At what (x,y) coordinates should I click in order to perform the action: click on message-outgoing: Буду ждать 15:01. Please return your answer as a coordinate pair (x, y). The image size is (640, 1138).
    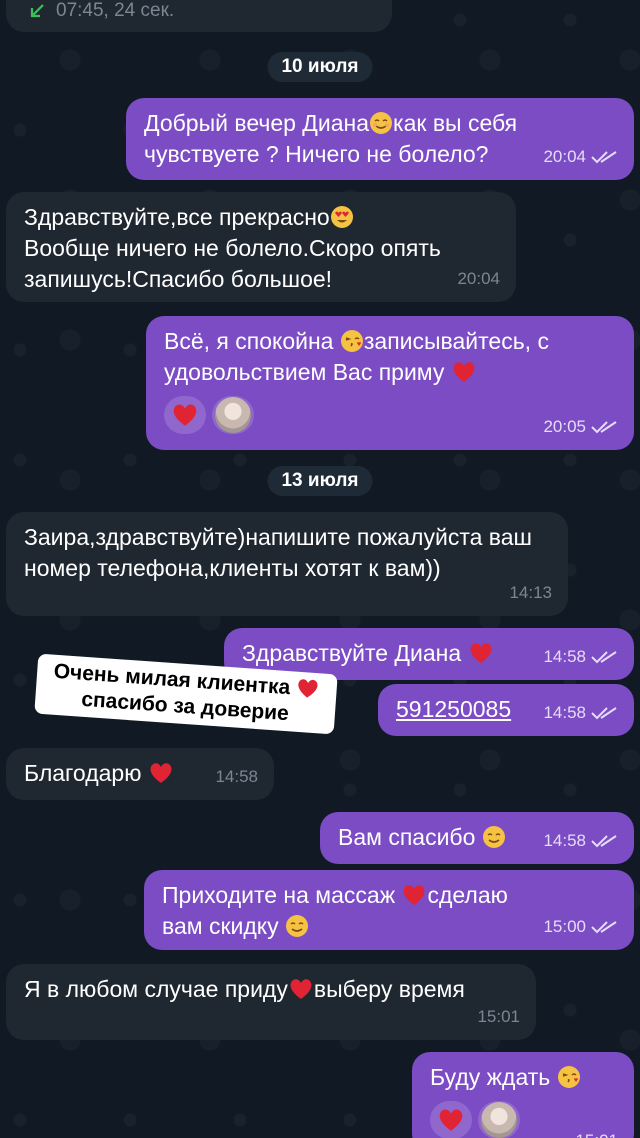
    Looking at the image, I should click on (523, 1095).